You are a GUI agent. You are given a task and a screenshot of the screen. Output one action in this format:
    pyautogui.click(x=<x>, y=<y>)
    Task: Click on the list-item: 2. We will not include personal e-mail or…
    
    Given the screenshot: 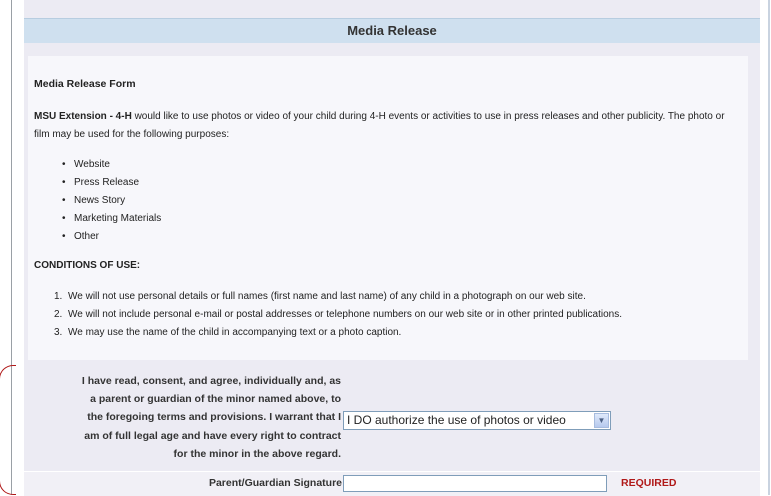 What is the action you would take?
    pyautogui.click(x=338, y=314)
    